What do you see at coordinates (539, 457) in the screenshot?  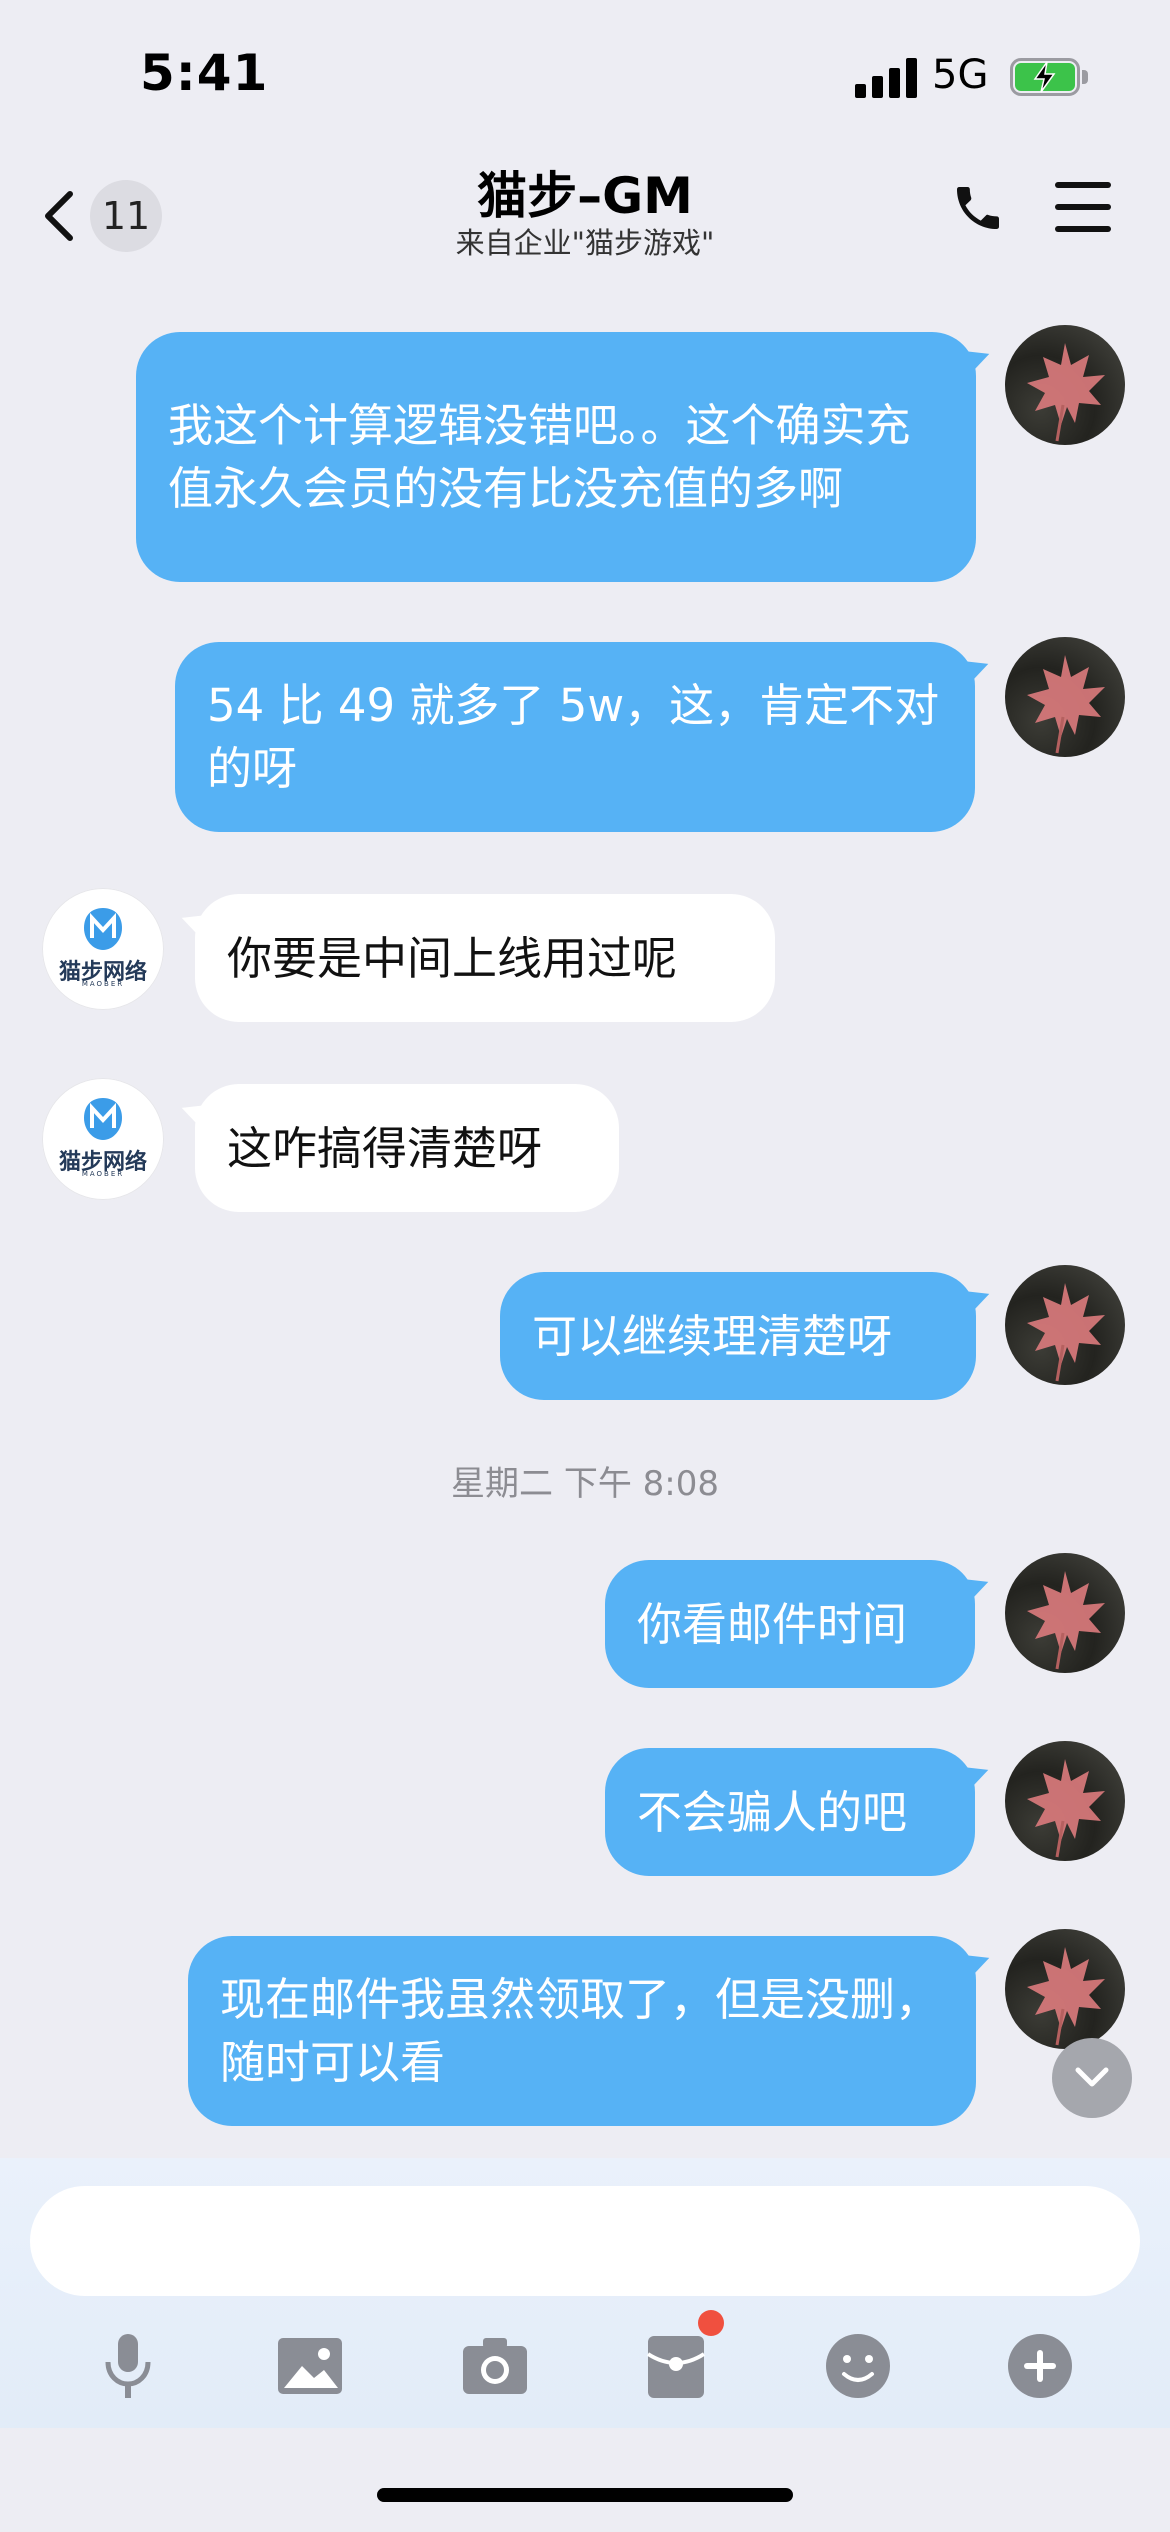 I see `message-text: 我这个计算逻辑没错吧。。这个确实充值永久会员的没有比没充值的多啊` at bounding box center [539, 457].